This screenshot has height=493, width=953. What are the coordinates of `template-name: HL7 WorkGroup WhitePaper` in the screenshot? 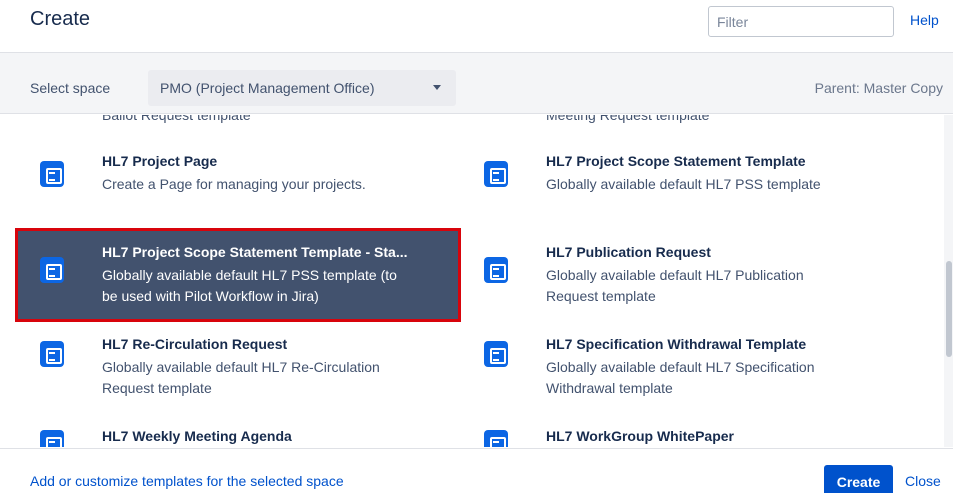 It's located at (640, 436).